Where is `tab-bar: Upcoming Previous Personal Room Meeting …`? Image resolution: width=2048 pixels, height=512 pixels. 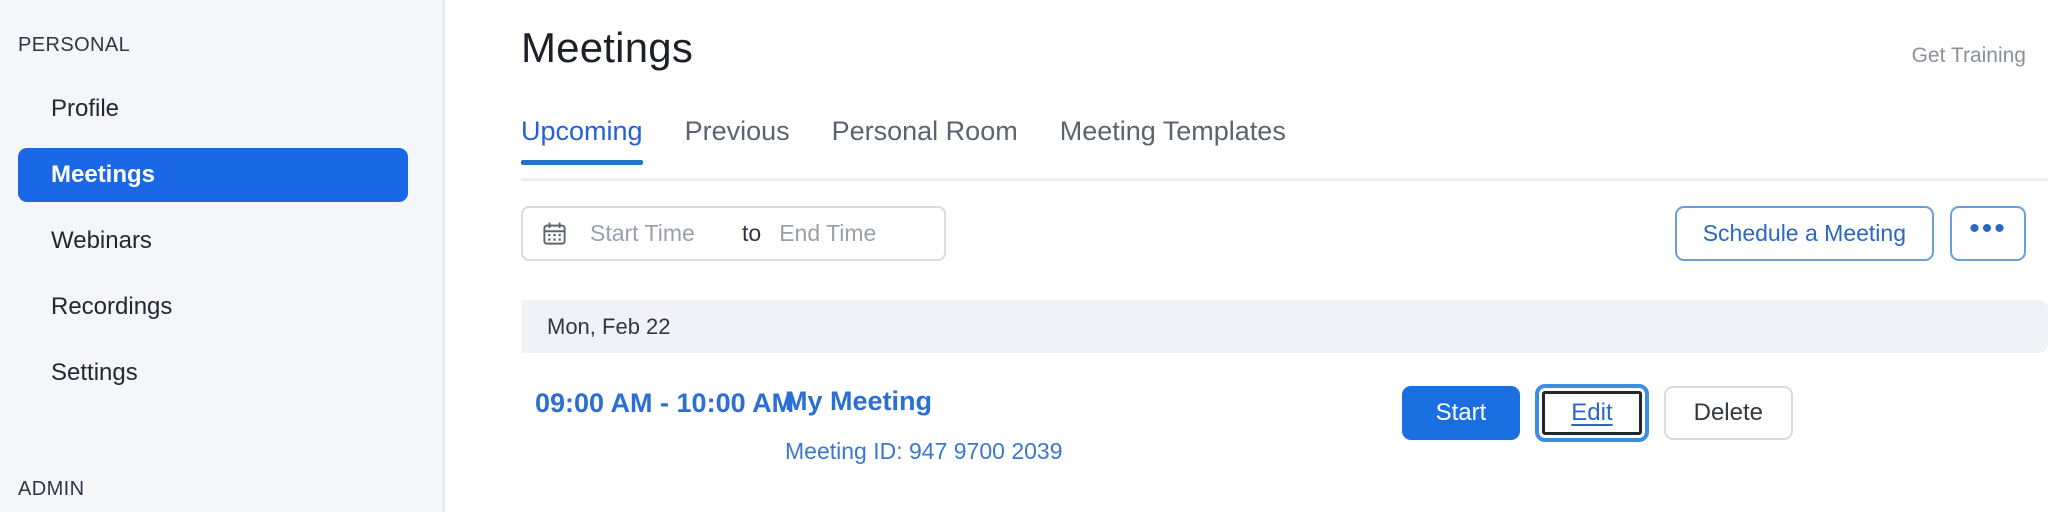
tab-bar: Upcoming Previous Personal Room Meeting … is located at coordinates (914, 140).